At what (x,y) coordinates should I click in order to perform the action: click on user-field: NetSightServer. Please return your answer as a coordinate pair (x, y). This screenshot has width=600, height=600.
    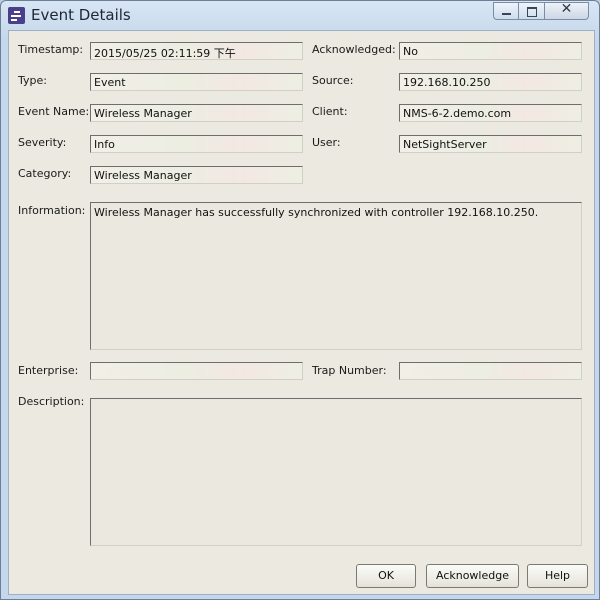
    Looking at the image, I should click on (490, 144).